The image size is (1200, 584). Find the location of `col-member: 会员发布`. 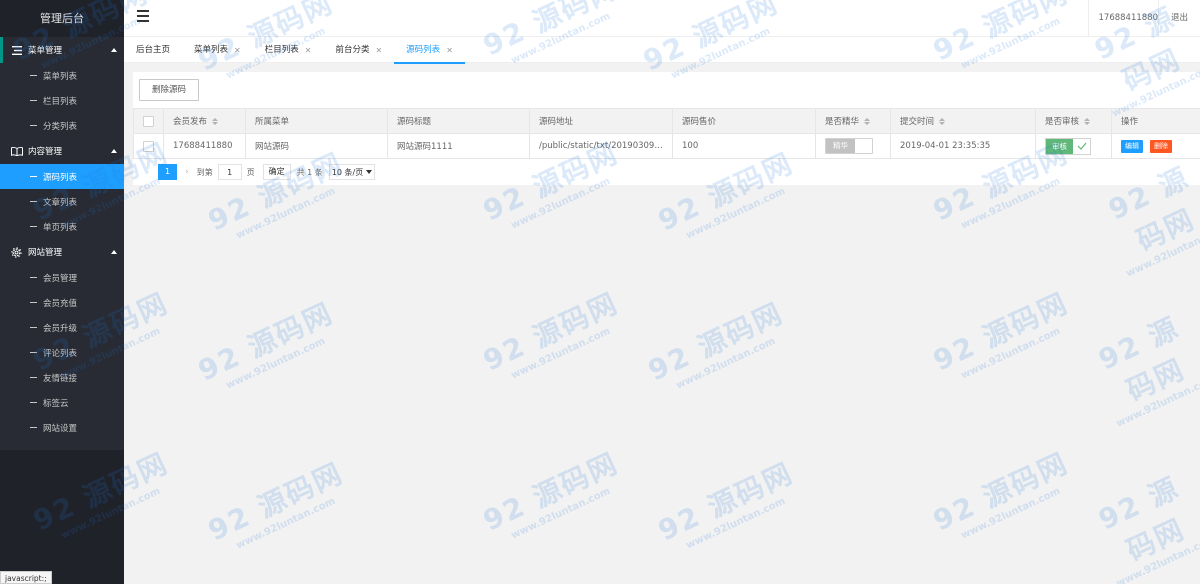

col-member: 会员发布 is located at coordinates (204, 121).